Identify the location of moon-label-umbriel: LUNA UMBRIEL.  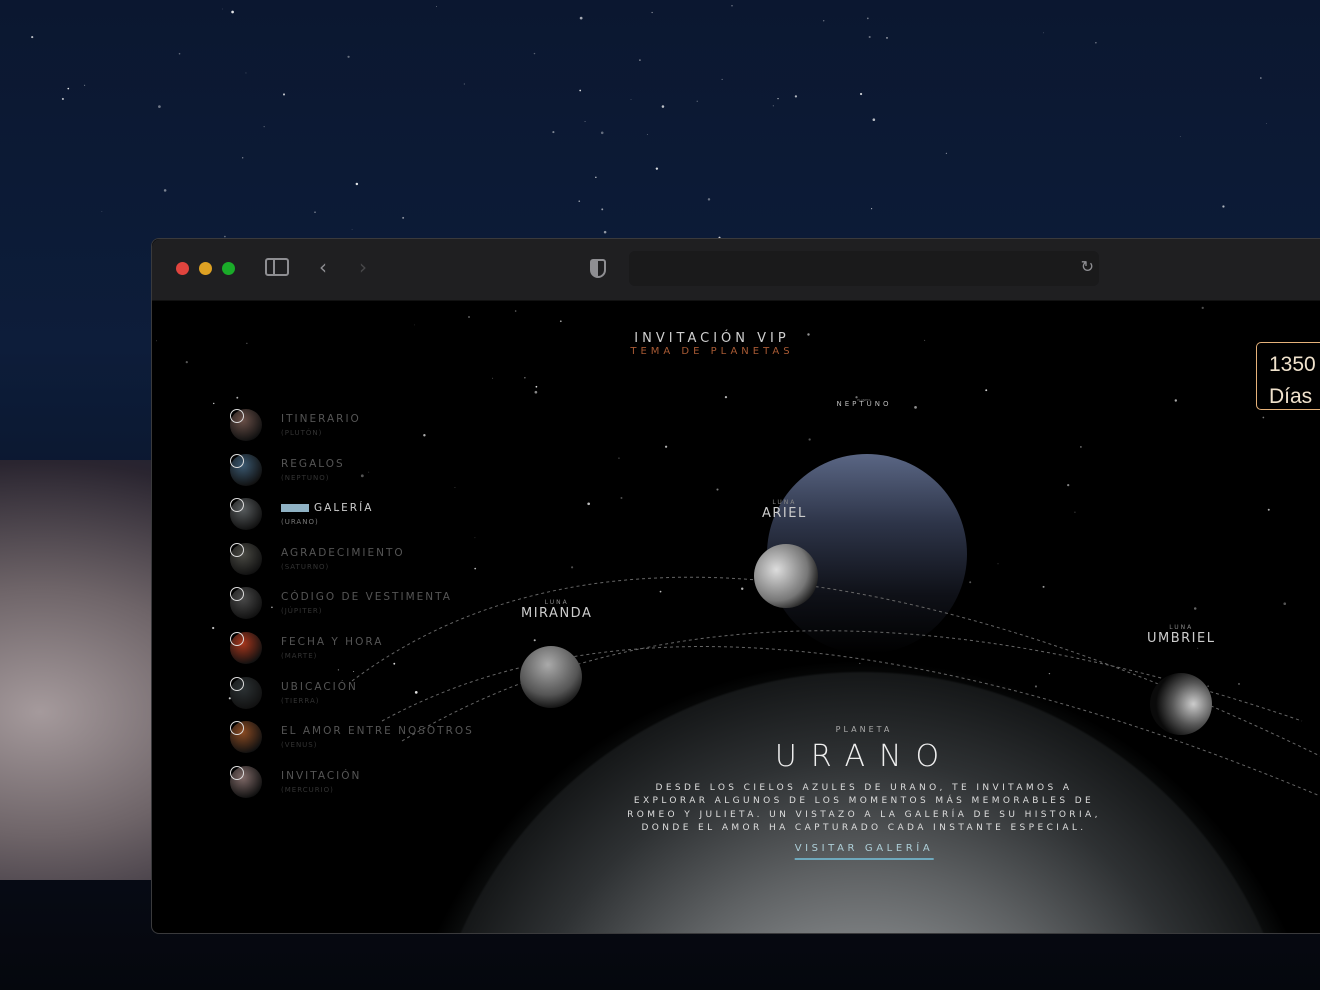
(1181, 635).